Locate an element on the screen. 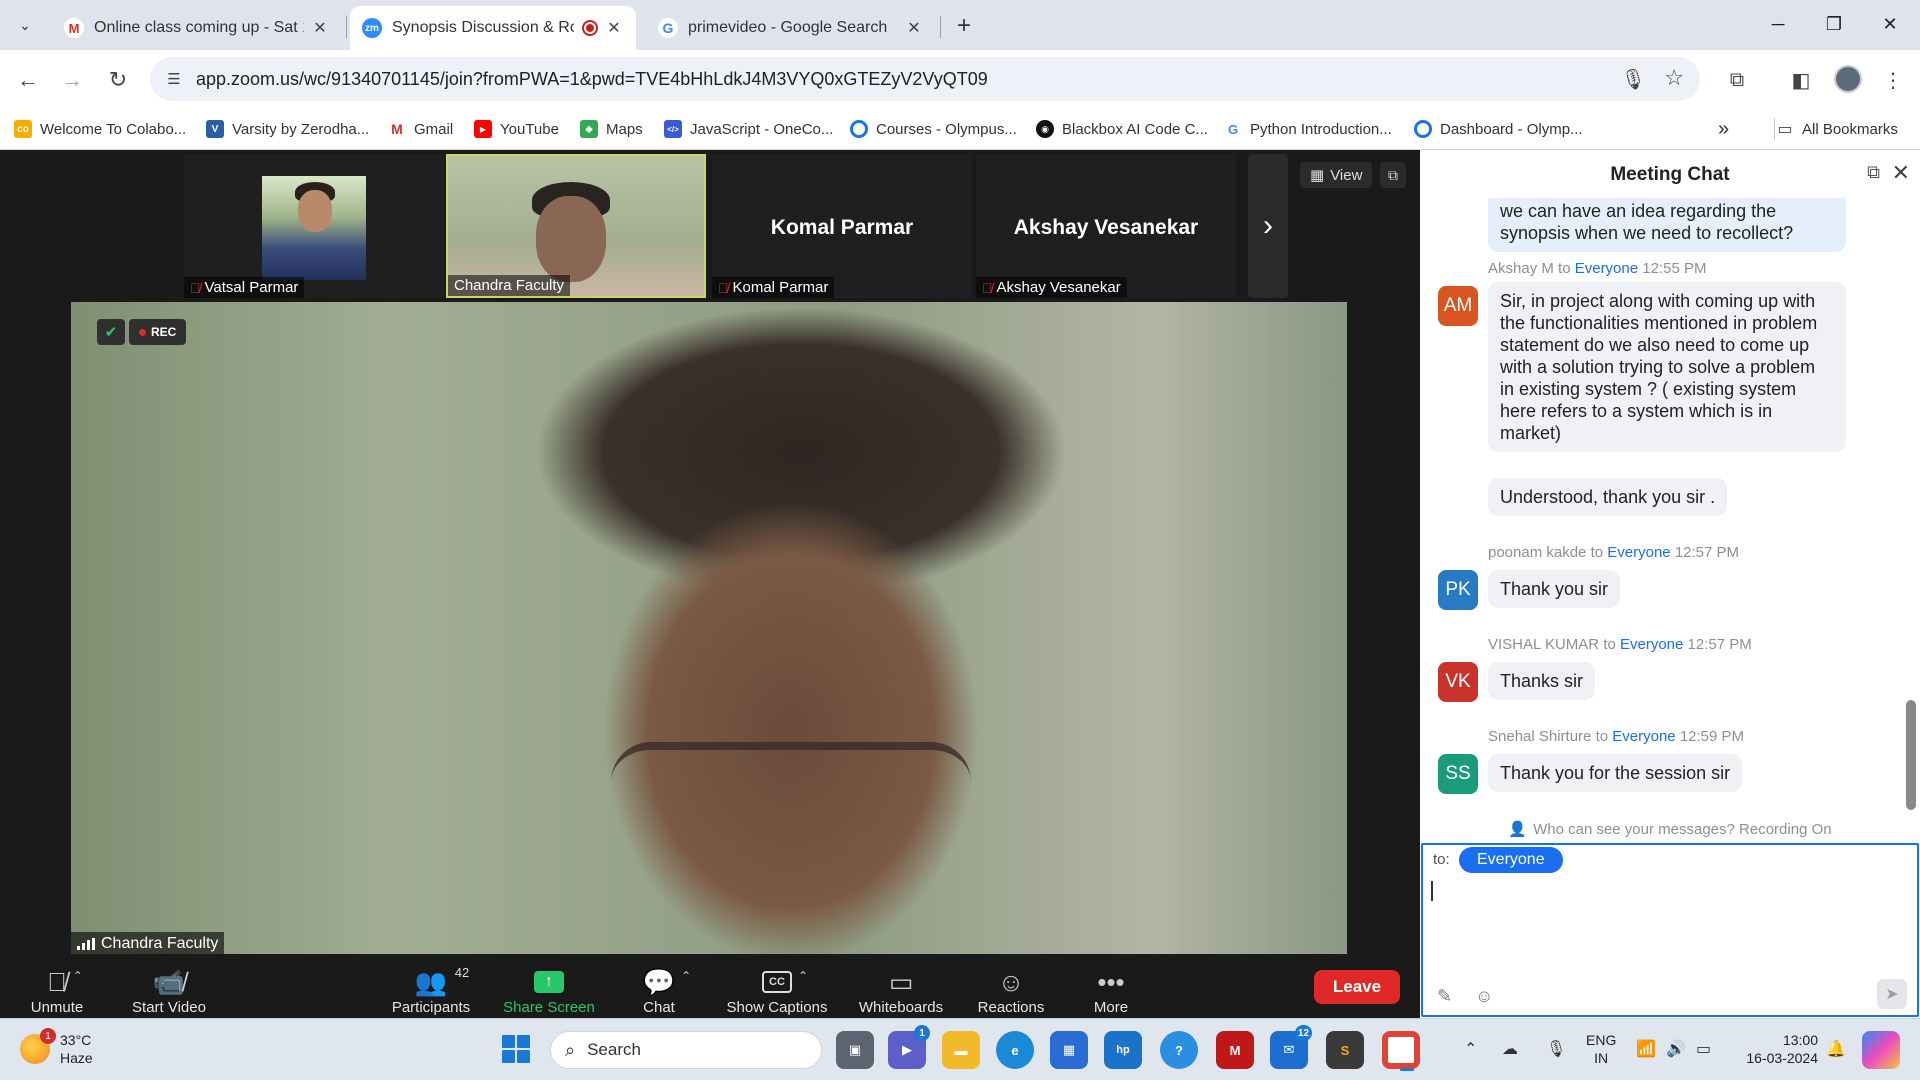  bookmark-maps: ◆ Maps is located at coordinates (611, 129).